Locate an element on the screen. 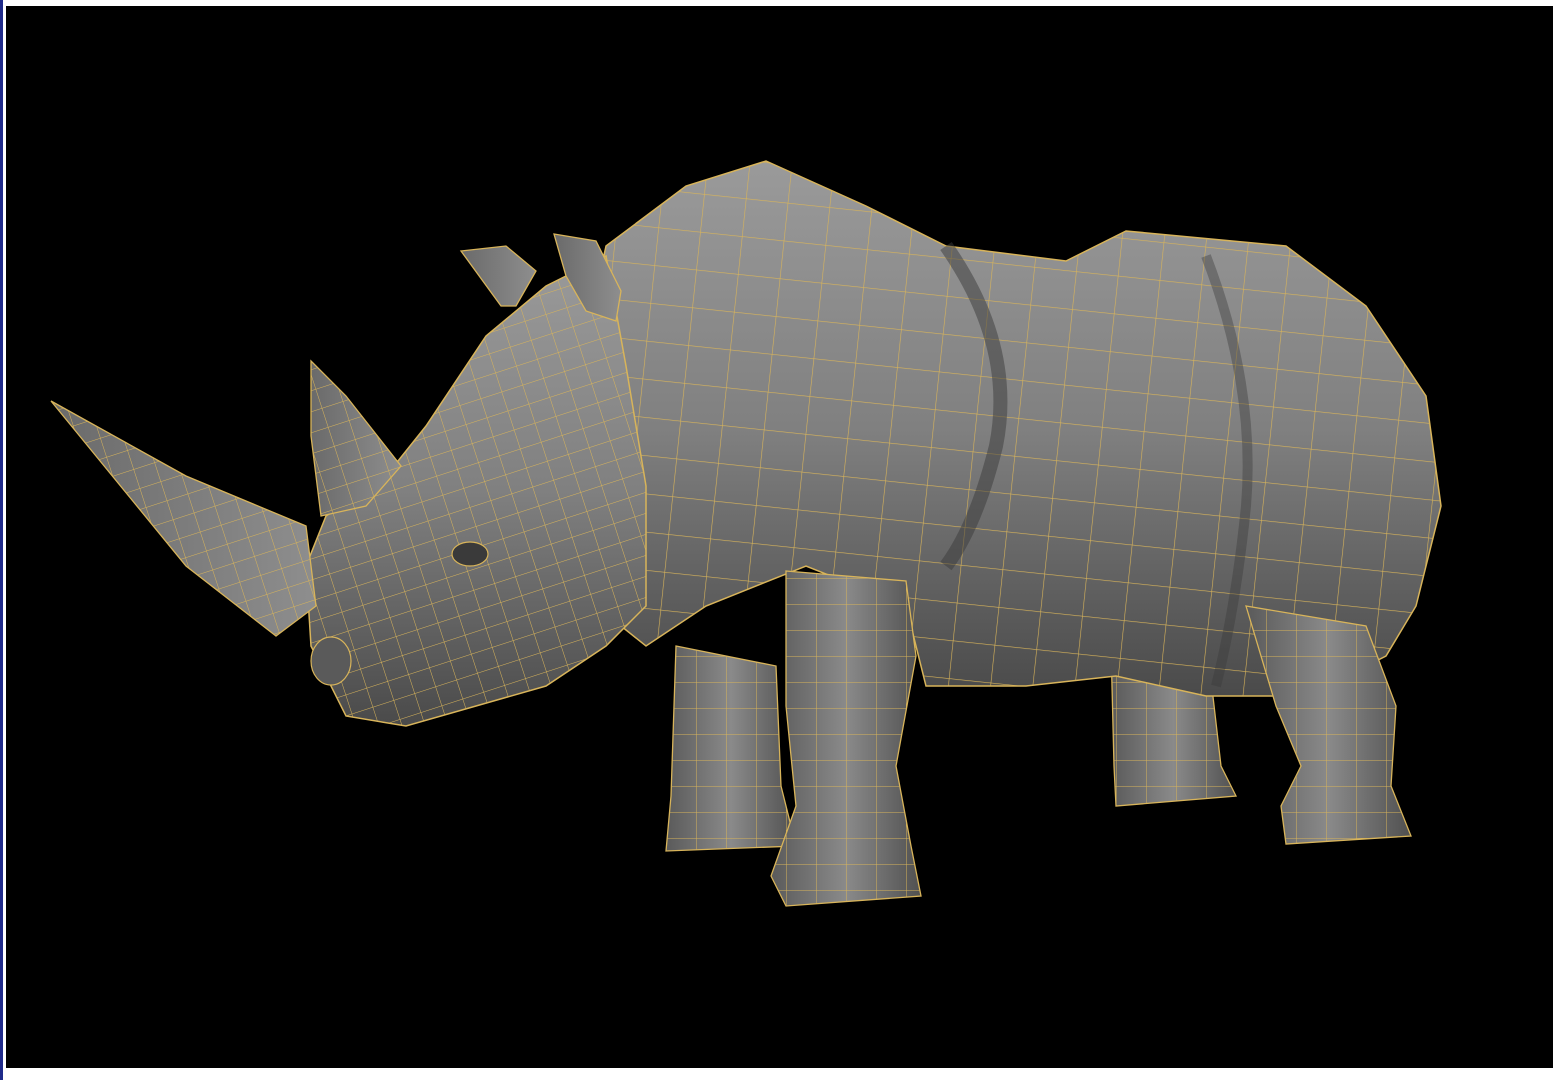 This screenshot has height=1080, width=1559. far-front-leg is located at coordinates (731, 748).